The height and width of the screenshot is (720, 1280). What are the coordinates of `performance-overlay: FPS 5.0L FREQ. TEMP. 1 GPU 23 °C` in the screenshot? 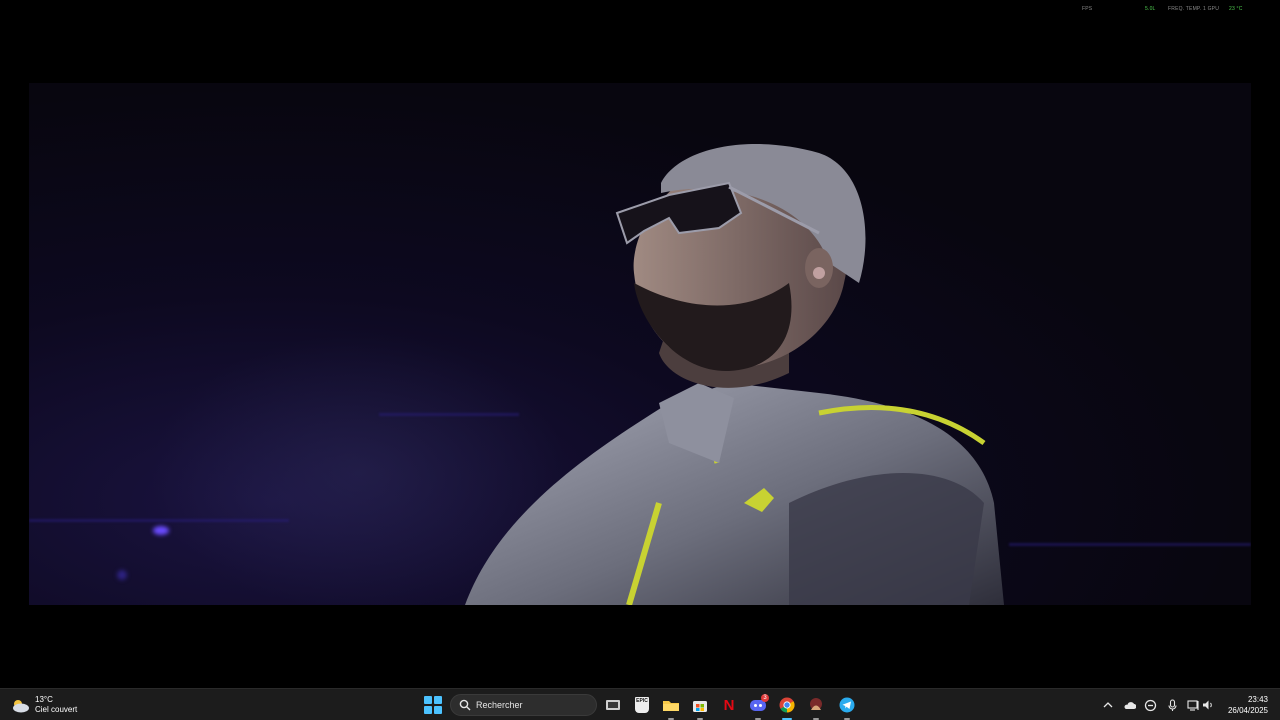 It's located at (640, 9).